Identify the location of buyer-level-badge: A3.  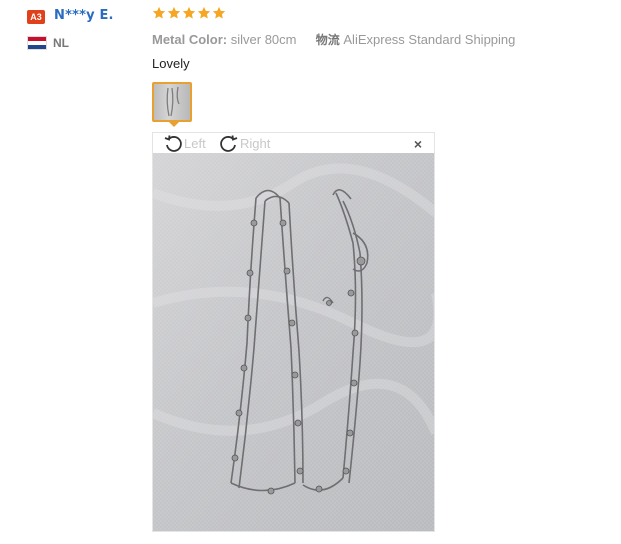
(36, 17).